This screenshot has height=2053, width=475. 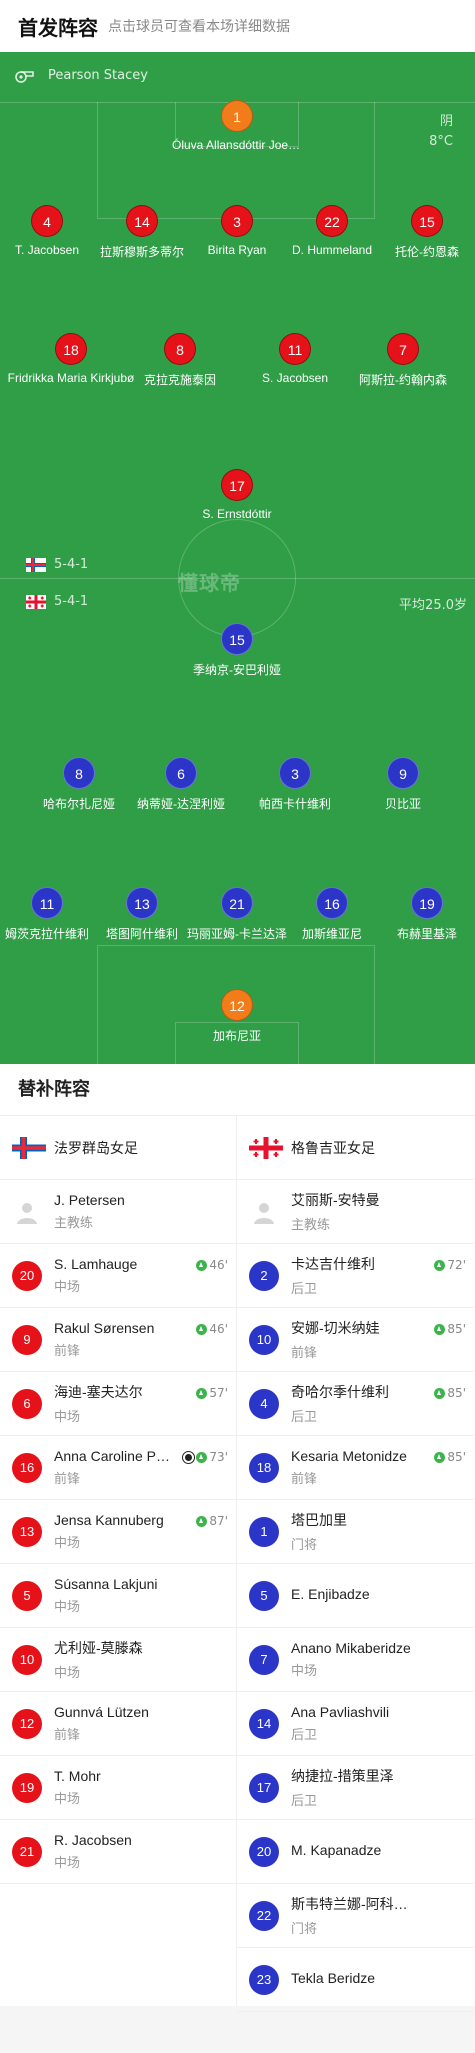 I want to click on player-name: R. Jacobsen, so click(x=93, y=1840).